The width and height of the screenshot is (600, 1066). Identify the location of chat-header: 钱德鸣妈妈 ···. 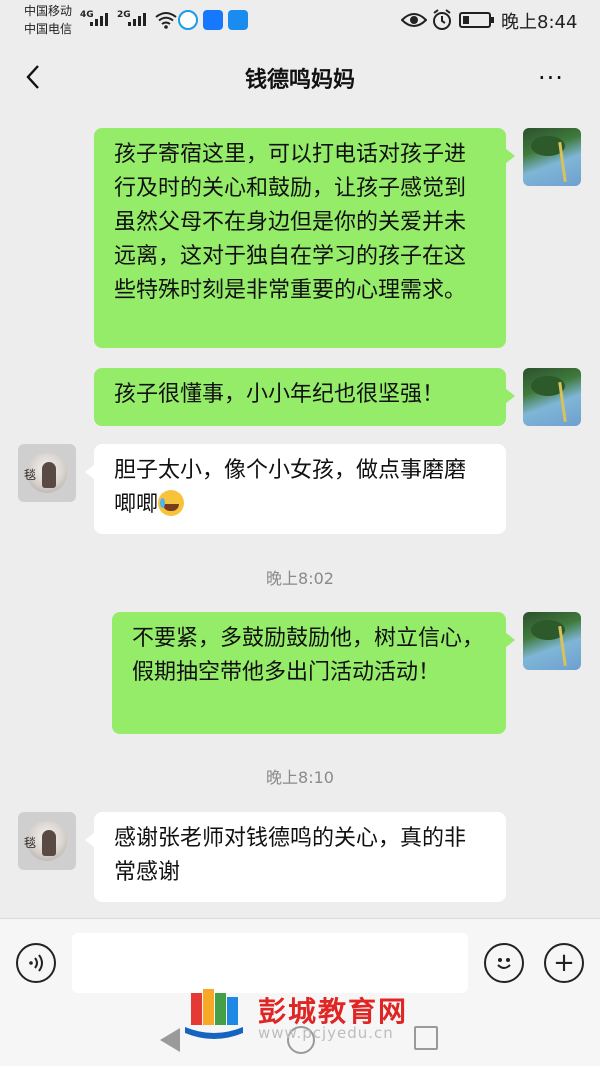
(300, 76).